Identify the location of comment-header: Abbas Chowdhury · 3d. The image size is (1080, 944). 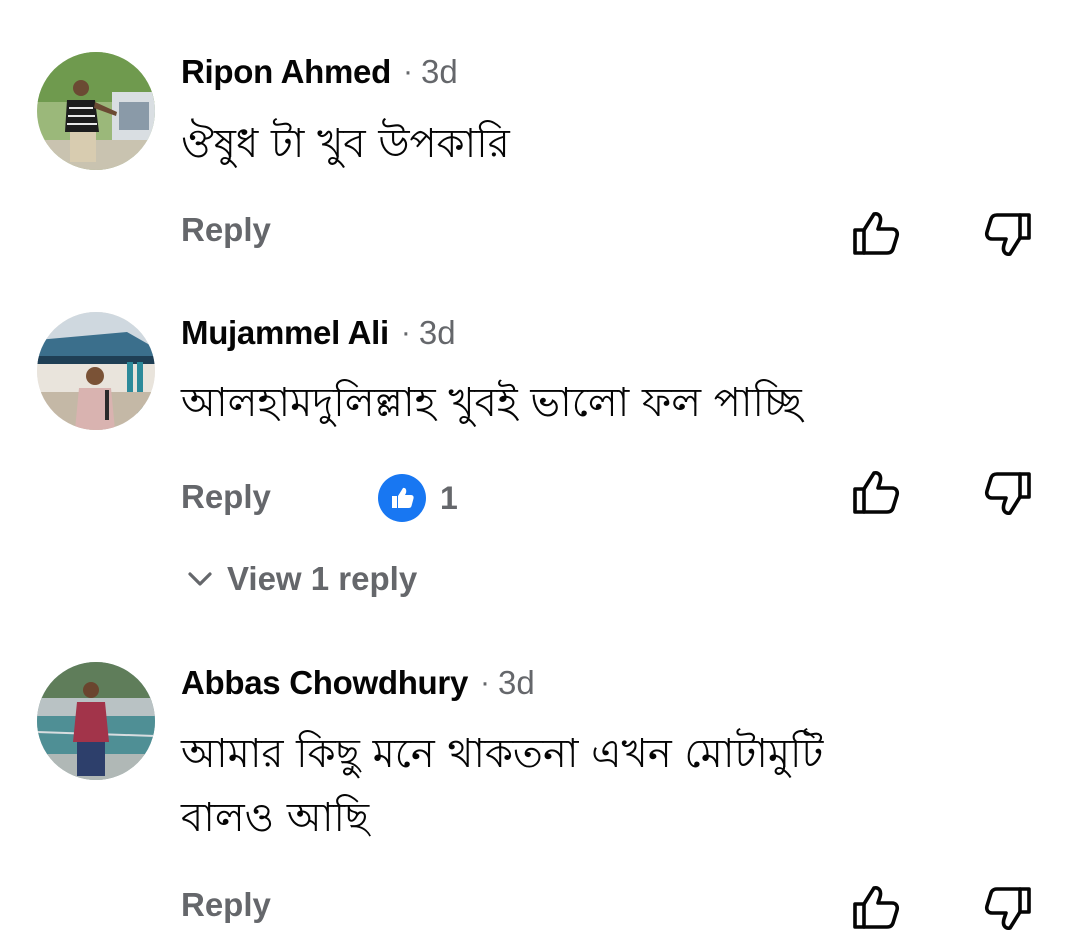
(358, 683).